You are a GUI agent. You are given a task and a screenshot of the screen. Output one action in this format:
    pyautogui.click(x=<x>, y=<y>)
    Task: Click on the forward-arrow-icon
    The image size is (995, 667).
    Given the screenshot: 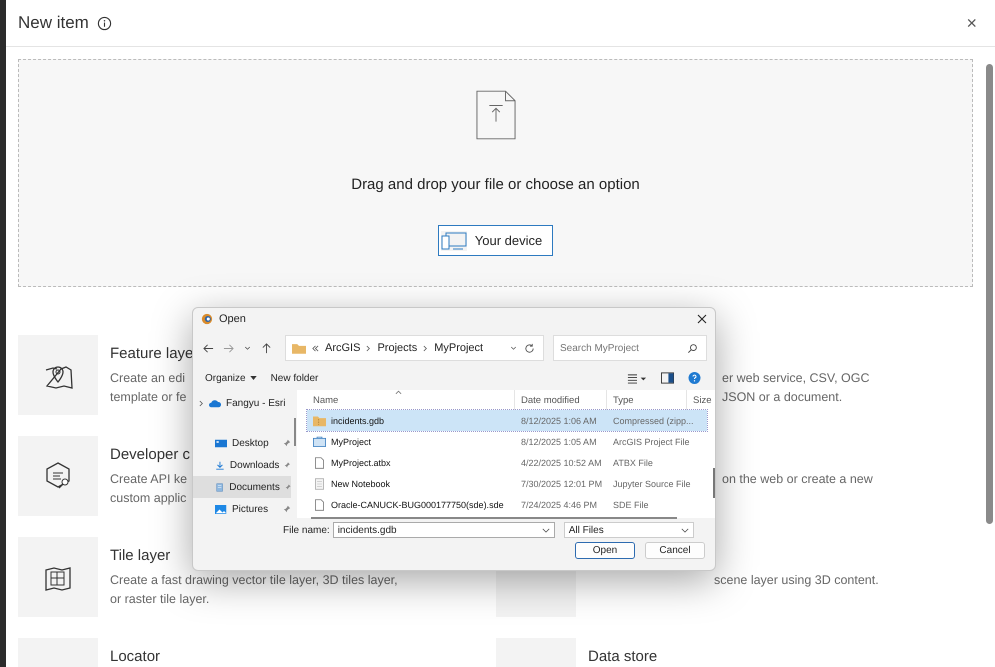 What is the action you would take?
    pyautogui.click(x=228, y=348)
    